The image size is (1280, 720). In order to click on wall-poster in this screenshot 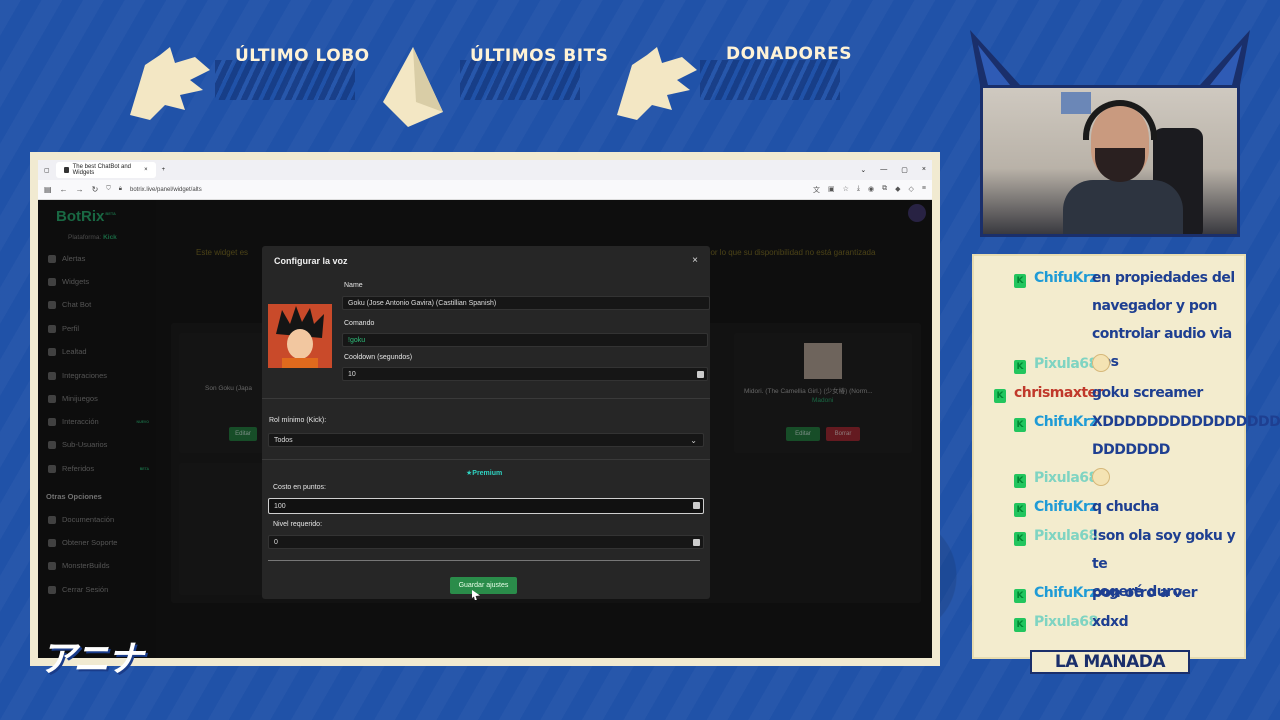, I will do `click(1076, 103)`.